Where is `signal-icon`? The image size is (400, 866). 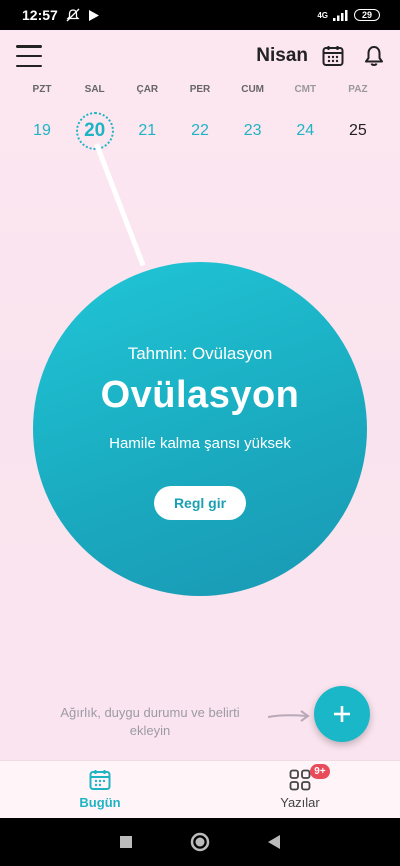
signal-icon is located at coordinates (340, 15).